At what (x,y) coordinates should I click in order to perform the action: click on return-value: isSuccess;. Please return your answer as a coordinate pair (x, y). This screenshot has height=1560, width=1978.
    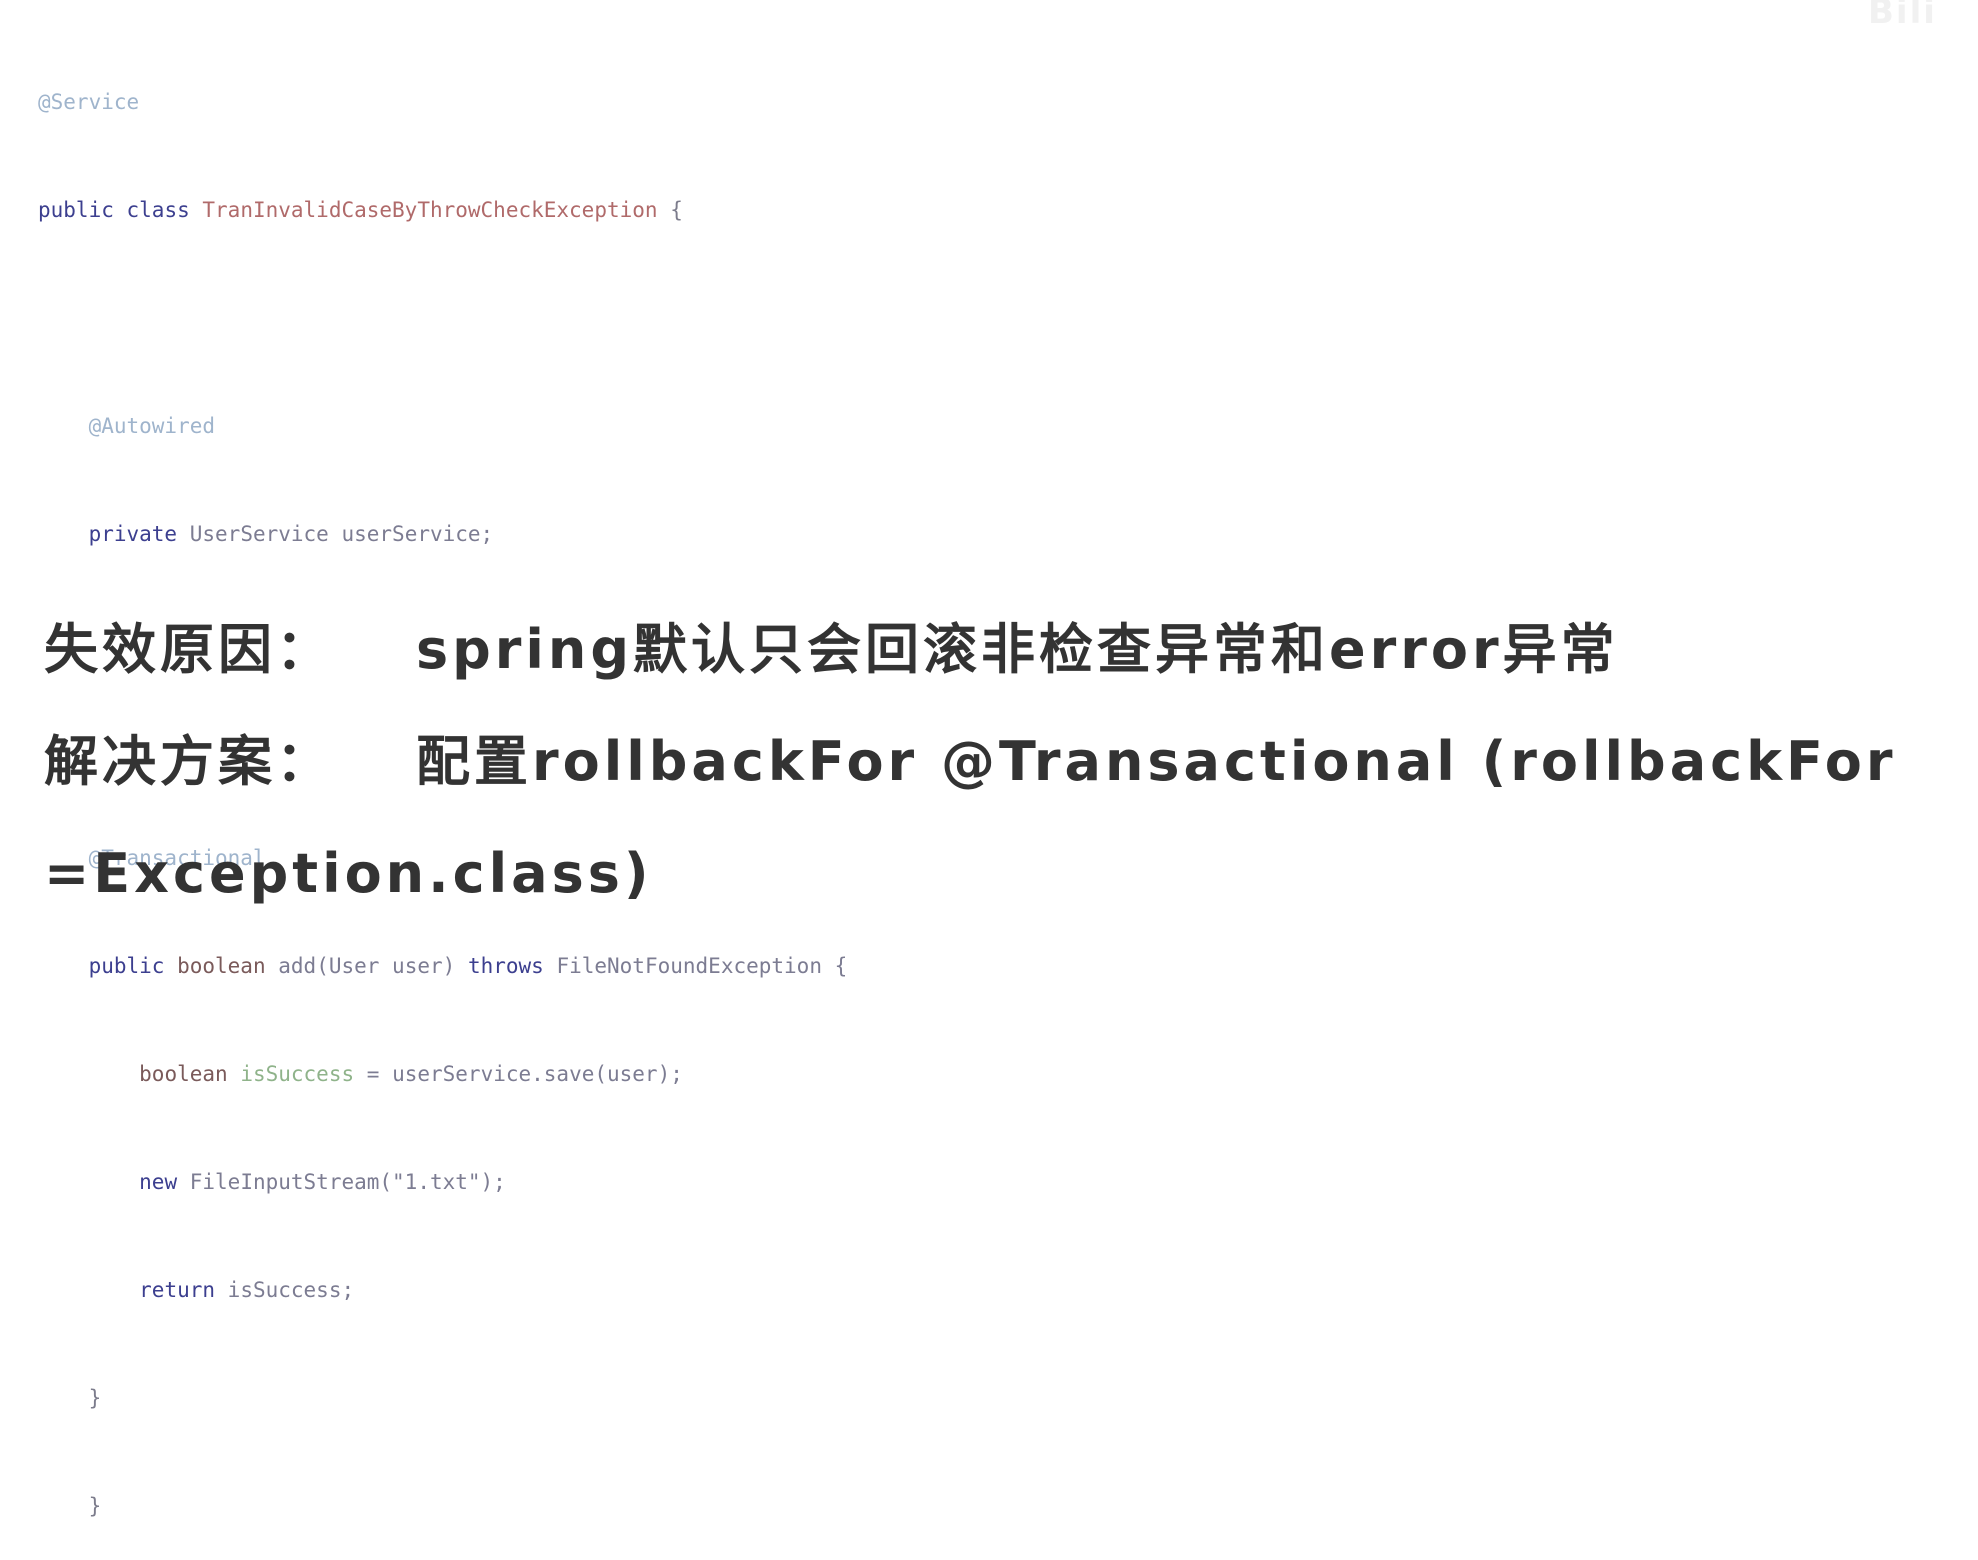
    Looking at the image, I should click on (291, 1290).